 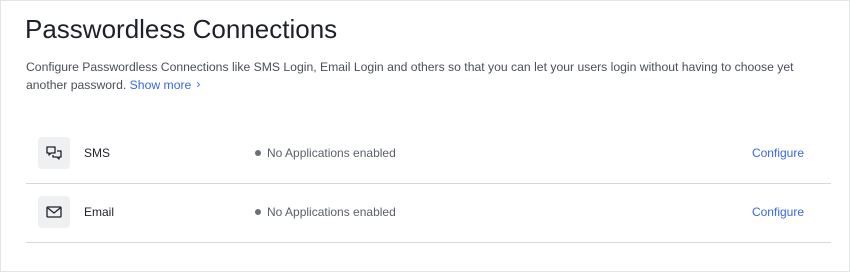 I want to click on configure-sms-button: Configure, so click(x=778, y=153).